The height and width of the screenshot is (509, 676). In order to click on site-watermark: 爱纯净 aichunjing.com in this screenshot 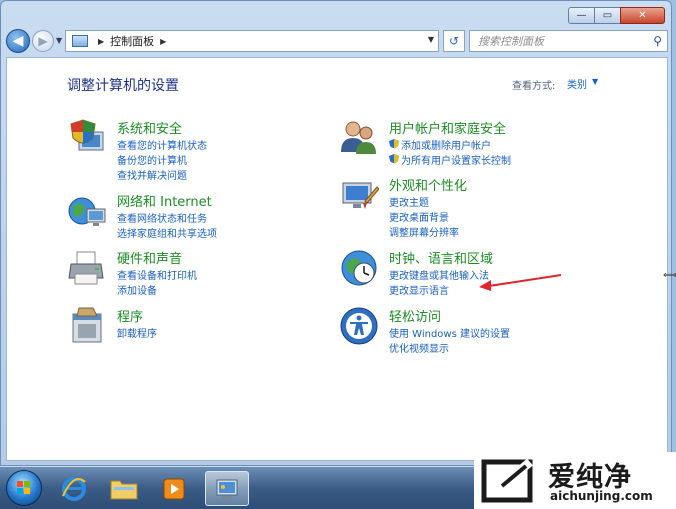, I will do `click(575, 480)`.